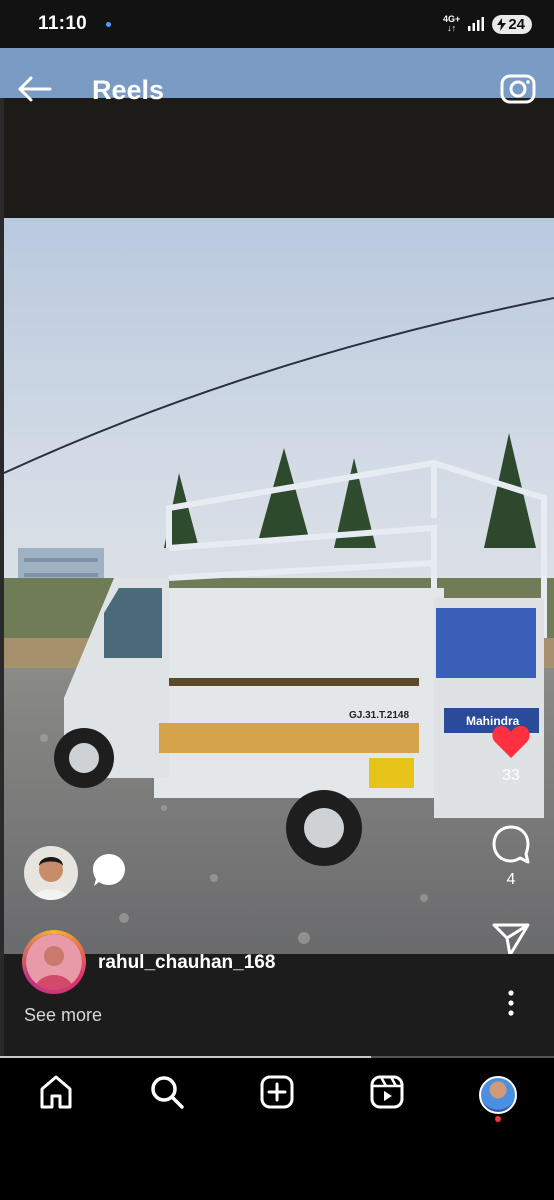 This screenshot has height=1200, width=554. What do you see at coordinates (502, 24) in the screenshot?
I see `charging-icon` at bounding box center [502, 24].